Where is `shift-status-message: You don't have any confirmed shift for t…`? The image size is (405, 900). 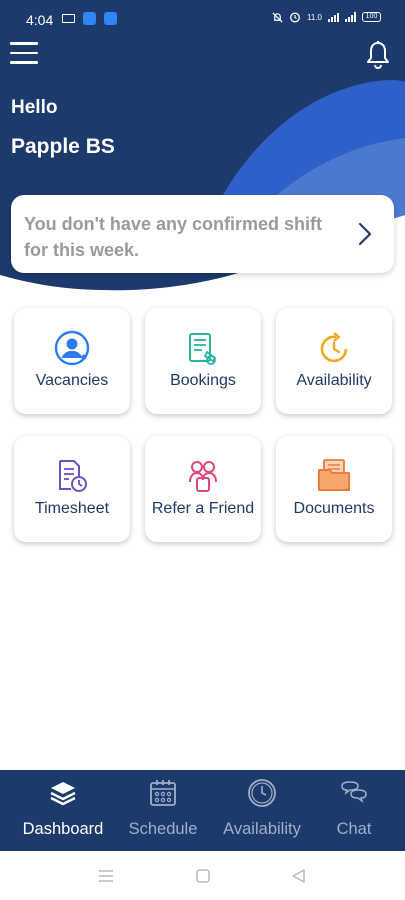 shift-status-message: You don't have any confirmed shift for t… is located at coordinates (173, 237).